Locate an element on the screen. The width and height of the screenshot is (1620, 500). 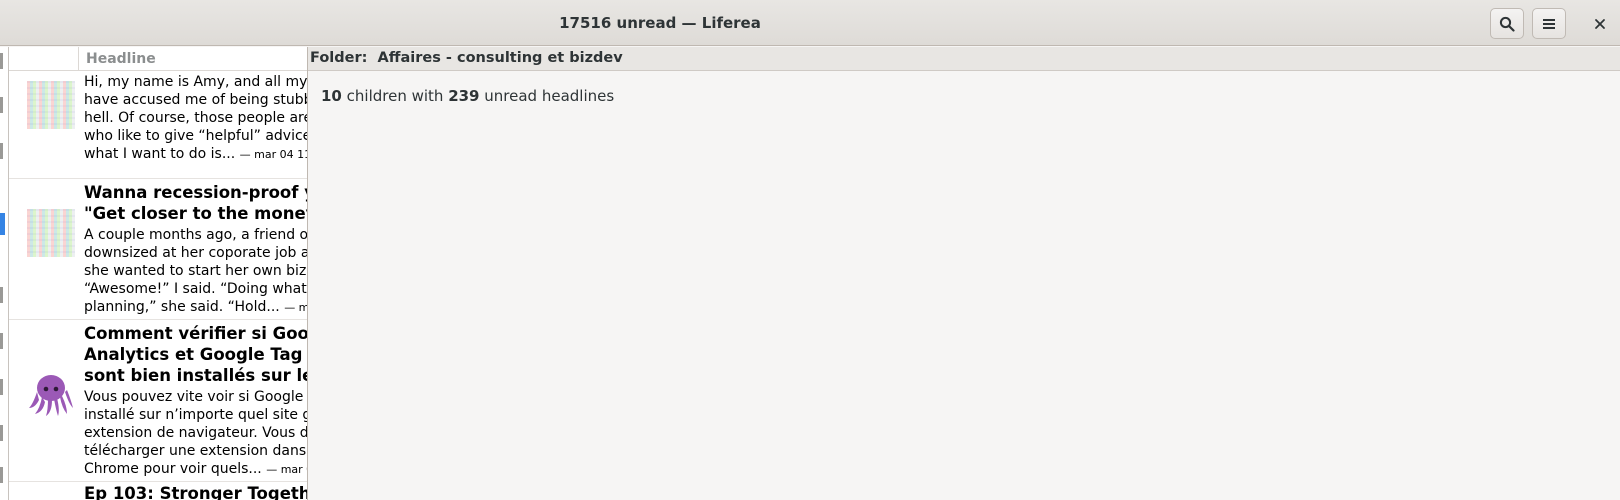
header-bar: 17516 unread — Liferea is located at coordinates (810, 23).